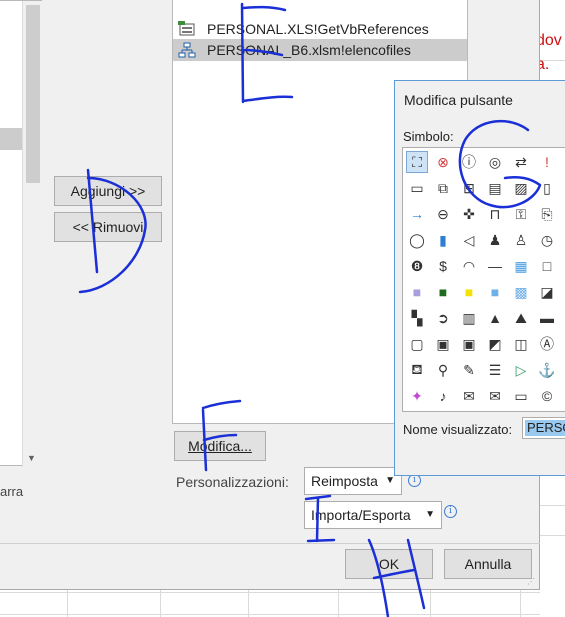 This screenshot has width=565, height=617. Describe the element at coordinates (361, 515) in the screenshot. I see `import-export-label: Importa/Esporta` at that location.